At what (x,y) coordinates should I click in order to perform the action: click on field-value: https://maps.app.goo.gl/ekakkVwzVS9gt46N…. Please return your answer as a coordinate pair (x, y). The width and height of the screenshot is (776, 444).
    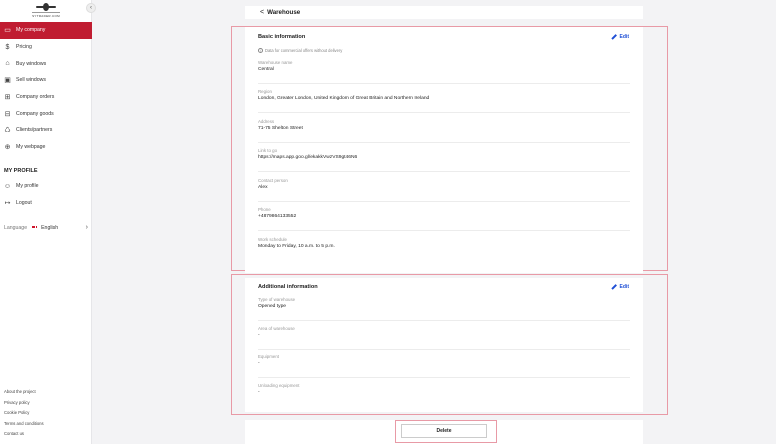
    Looking at the image, I should click on (444, 158).